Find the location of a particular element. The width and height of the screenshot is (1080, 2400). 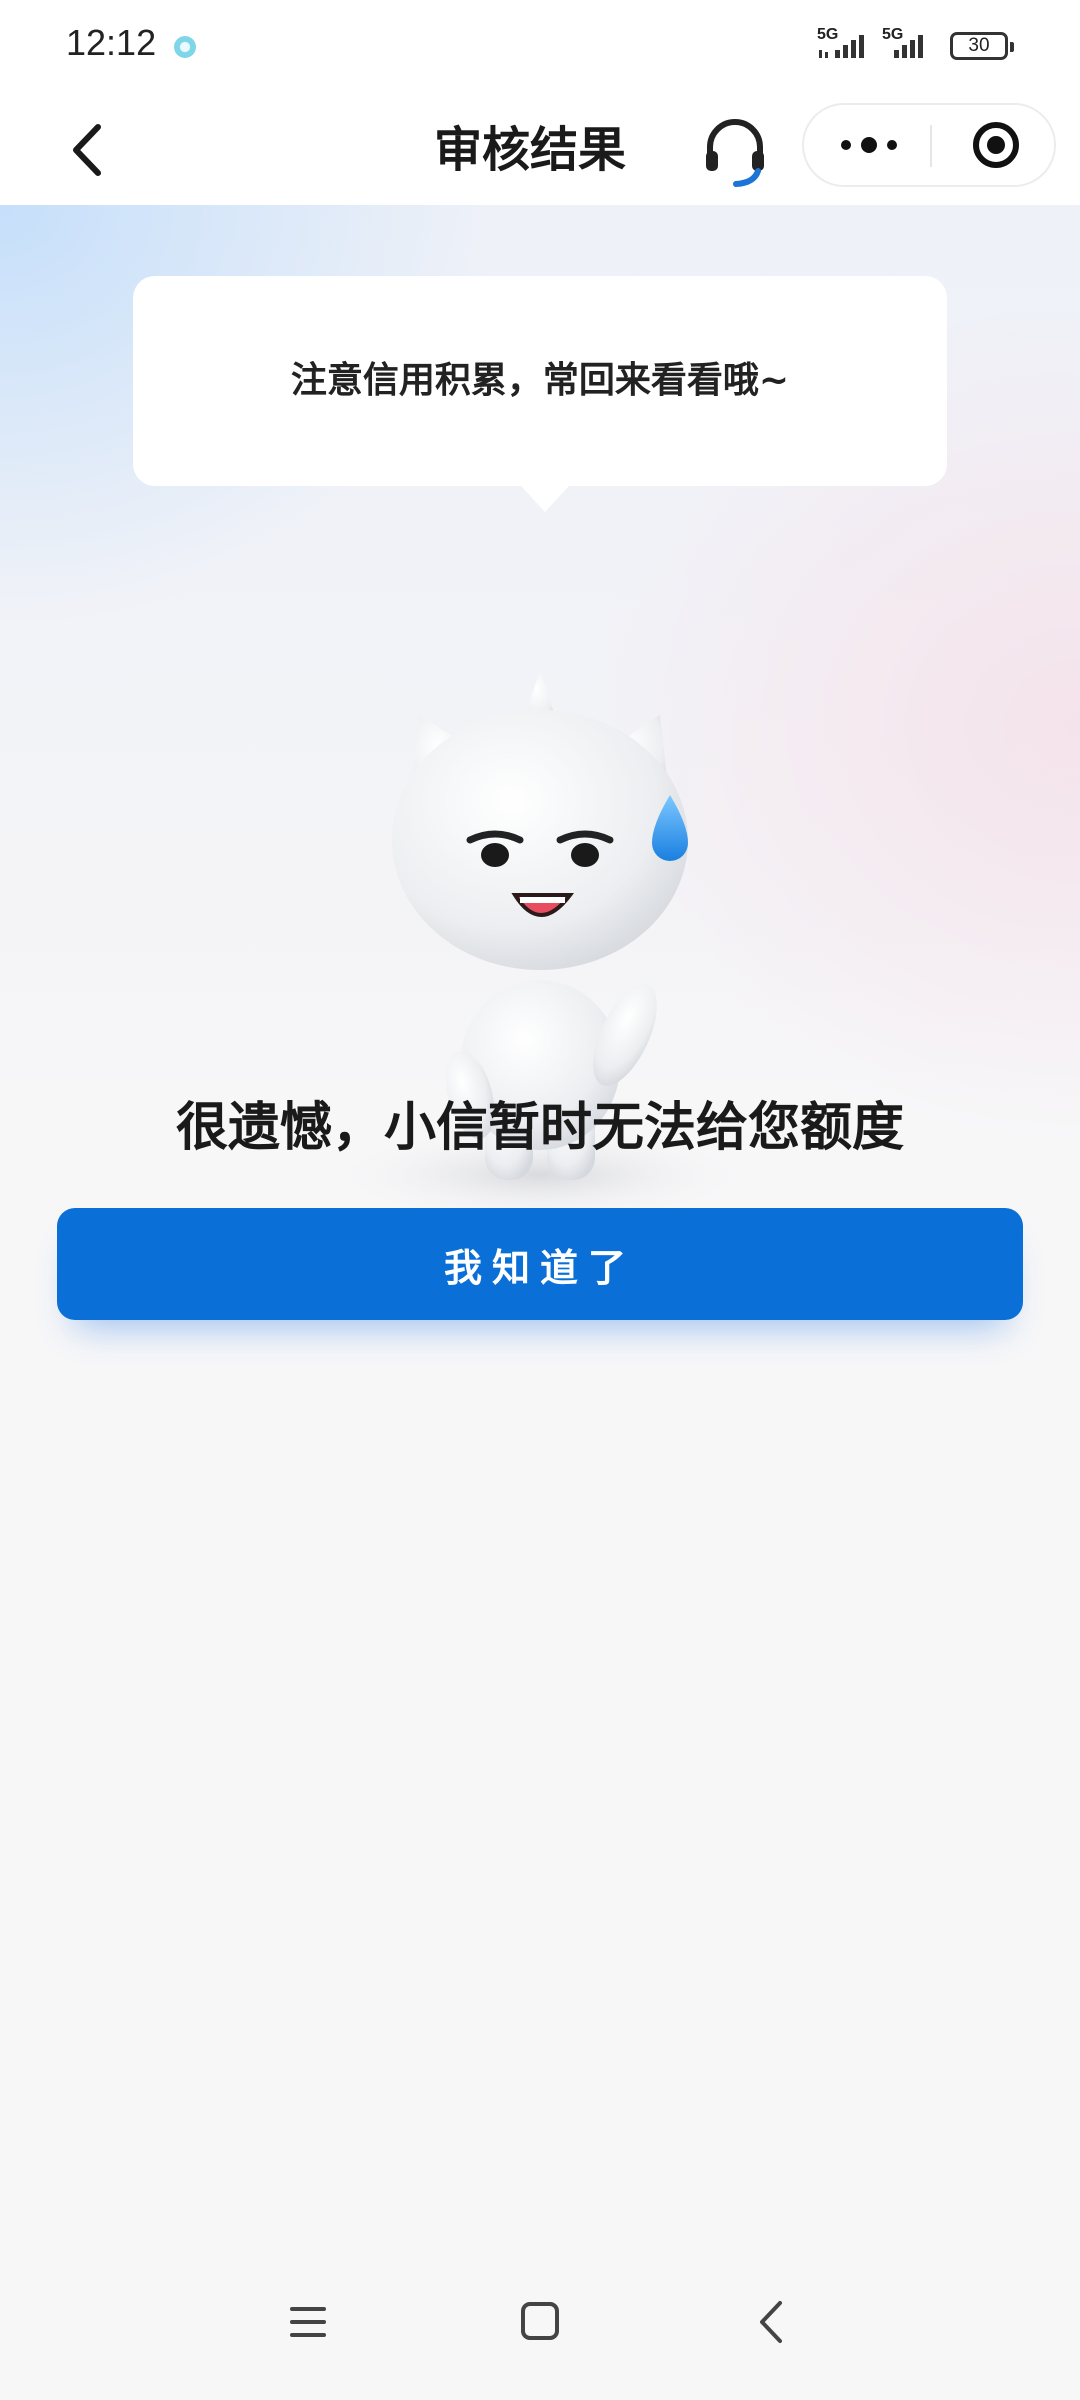

app-notification-icon is located at coordinates (185, 47).